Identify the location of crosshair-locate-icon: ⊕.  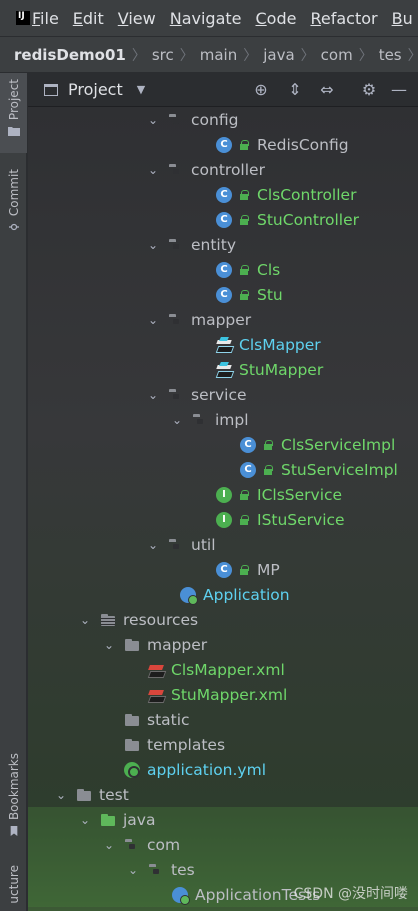
(261, 90).